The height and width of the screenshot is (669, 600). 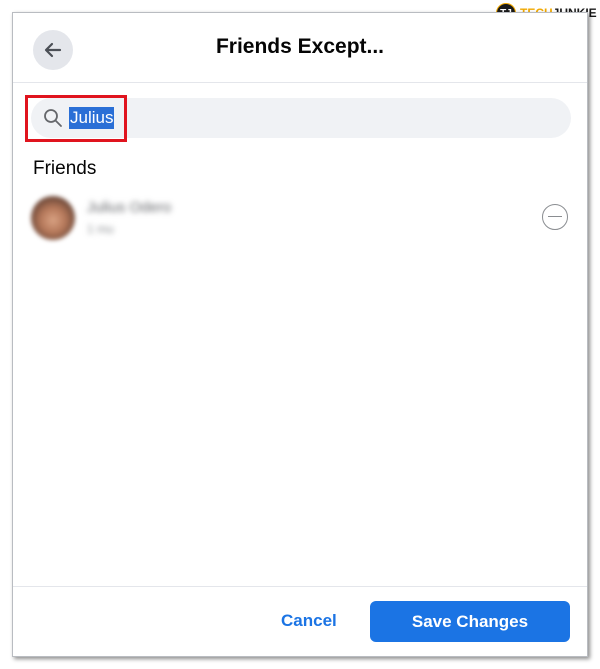 What do you see at coordinates (76, 118) in the screenshot?
I see `annotation-highlight-box` at bounding box center [76, 118].